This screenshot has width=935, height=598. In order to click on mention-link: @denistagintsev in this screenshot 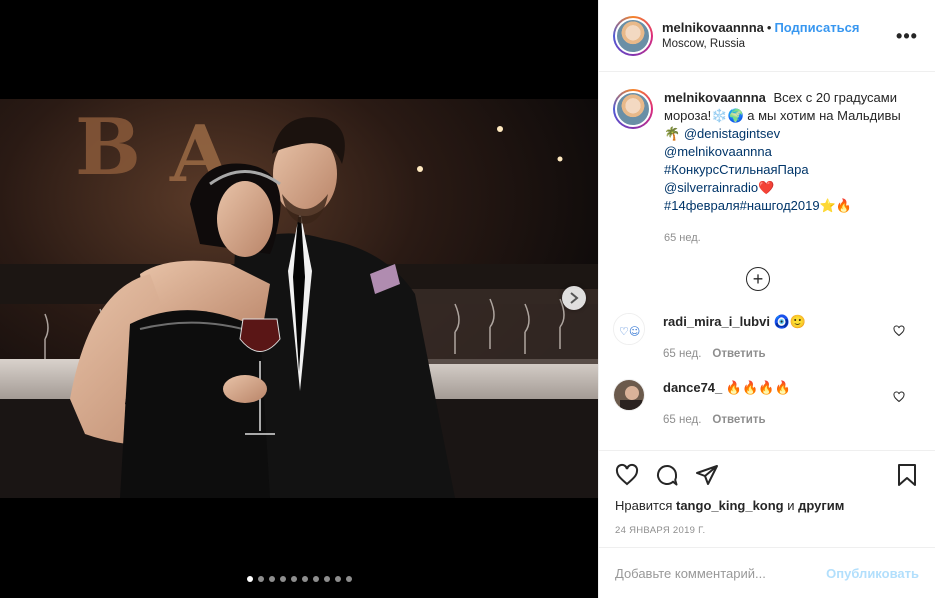, I will do `click(732, 133)`.